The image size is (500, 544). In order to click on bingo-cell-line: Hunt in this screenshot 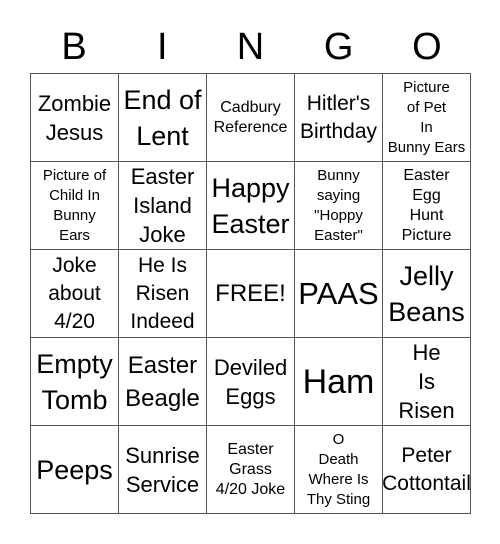, I will do `click(426, 215)`.